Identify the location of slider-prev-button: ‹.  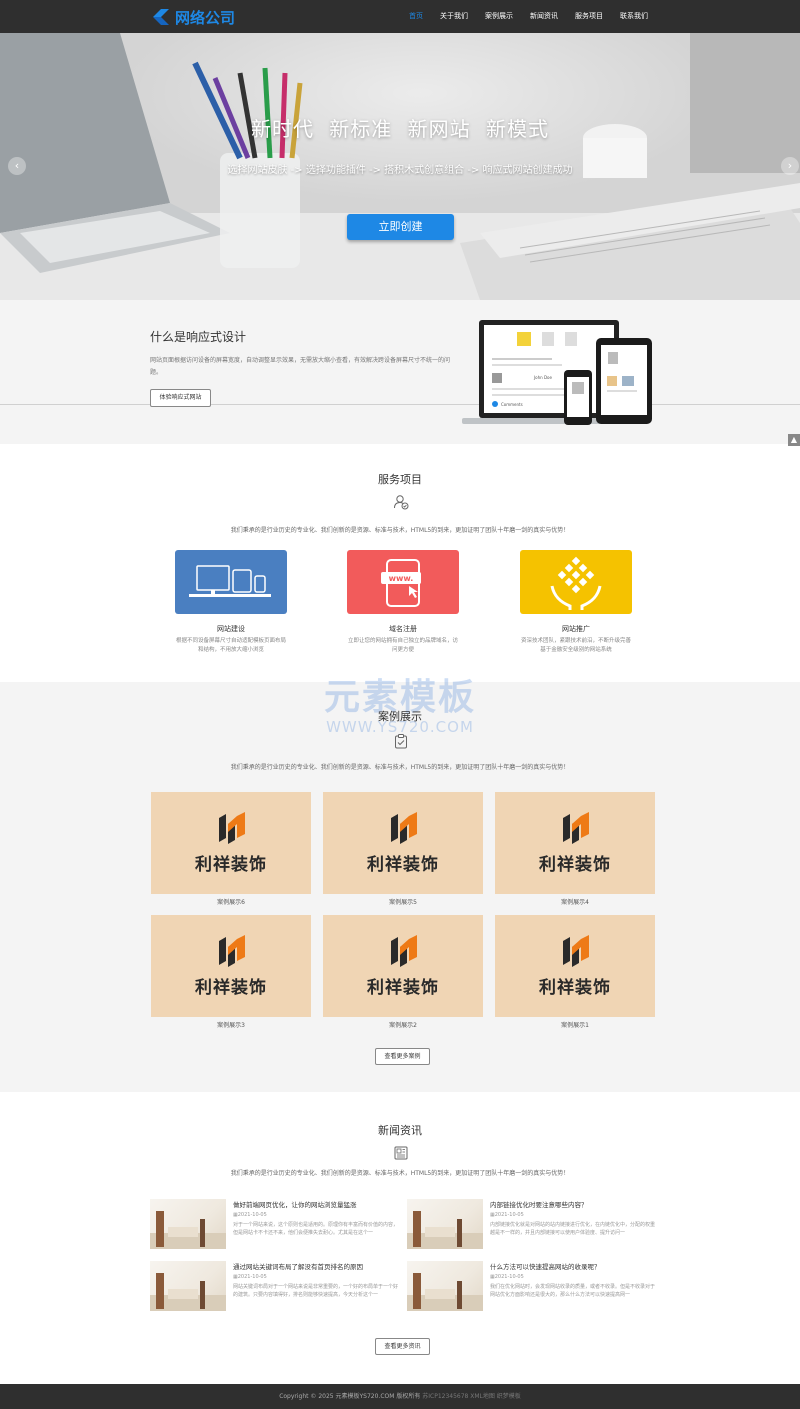
(17, 166).